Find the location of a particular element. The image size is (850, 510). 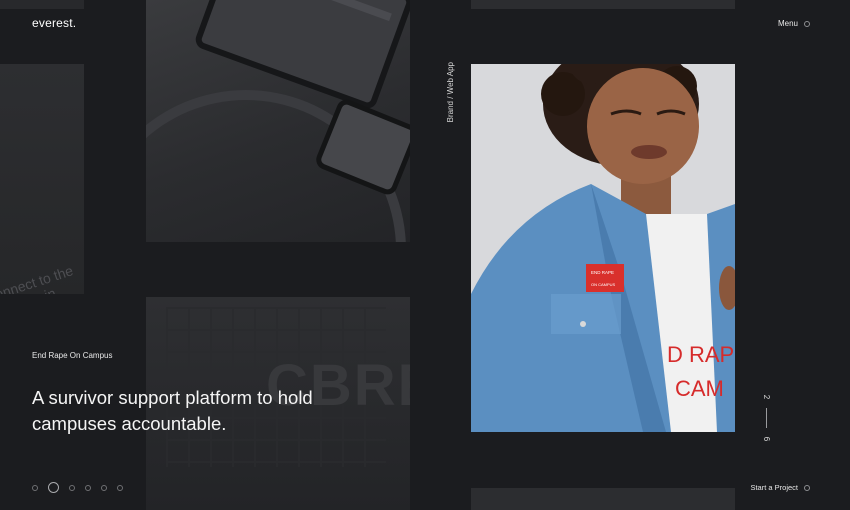

counter-divider is located at coordinates (766, 418).